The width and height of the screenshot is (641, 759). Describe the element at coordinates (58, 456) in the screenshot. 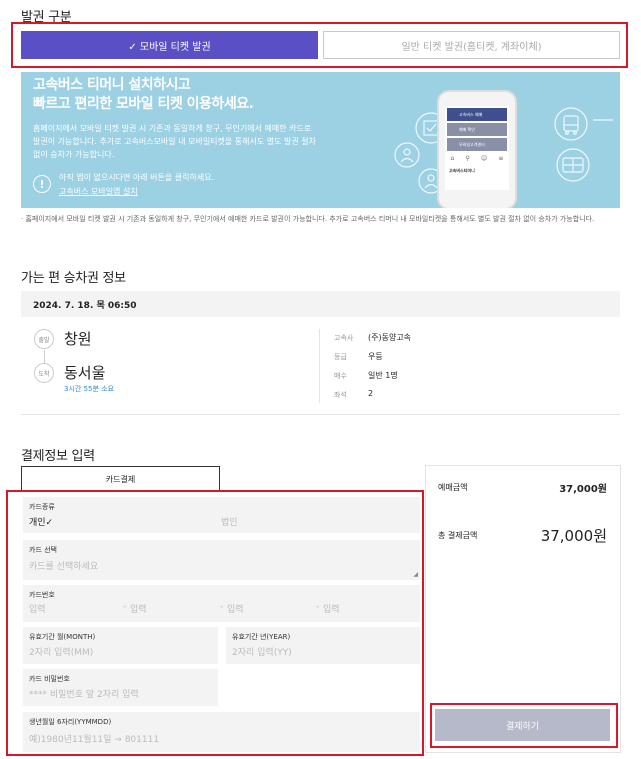

I see `payment-section-title: 결제정보 입력` at that location.